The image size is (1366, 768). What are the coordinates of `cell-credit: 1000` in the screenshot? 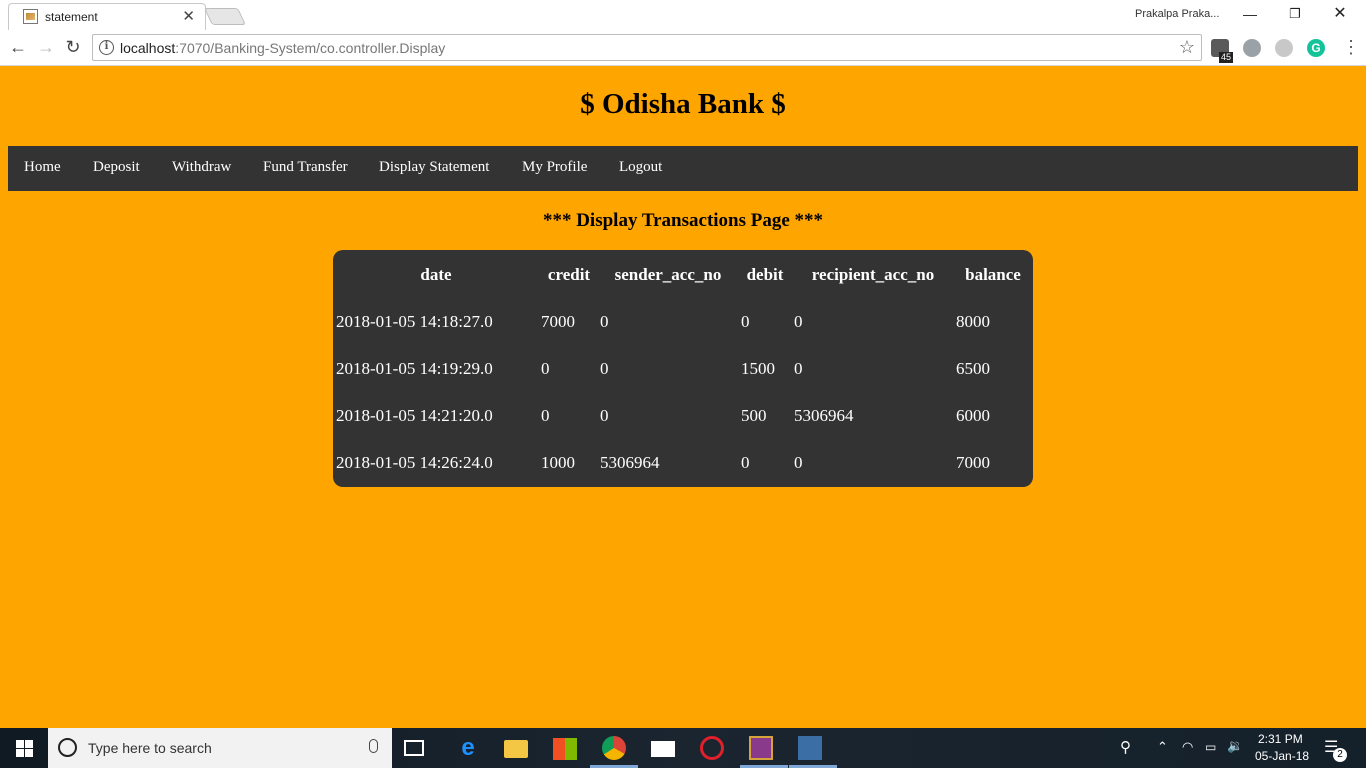 It's located at (558, 462).